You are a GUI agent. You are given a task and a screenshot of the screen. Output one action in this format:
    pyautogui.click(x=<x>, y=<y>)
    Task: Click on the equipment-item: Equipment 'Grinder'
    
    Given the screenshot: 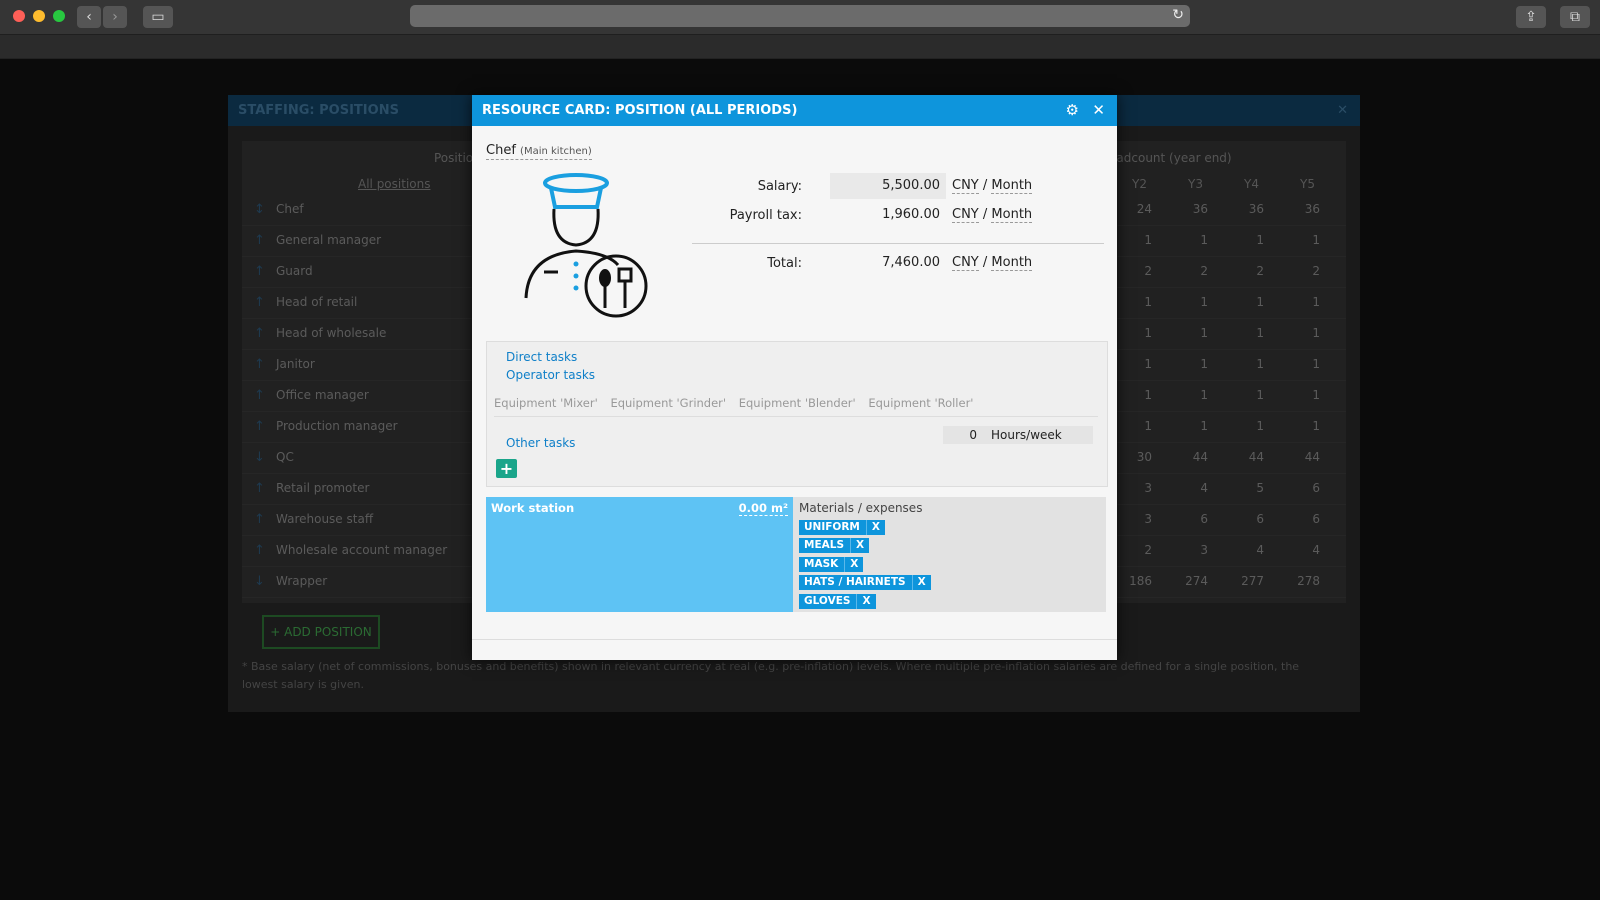 What is the action you would take?
    pyautogui.click(x=668, y=403)
    